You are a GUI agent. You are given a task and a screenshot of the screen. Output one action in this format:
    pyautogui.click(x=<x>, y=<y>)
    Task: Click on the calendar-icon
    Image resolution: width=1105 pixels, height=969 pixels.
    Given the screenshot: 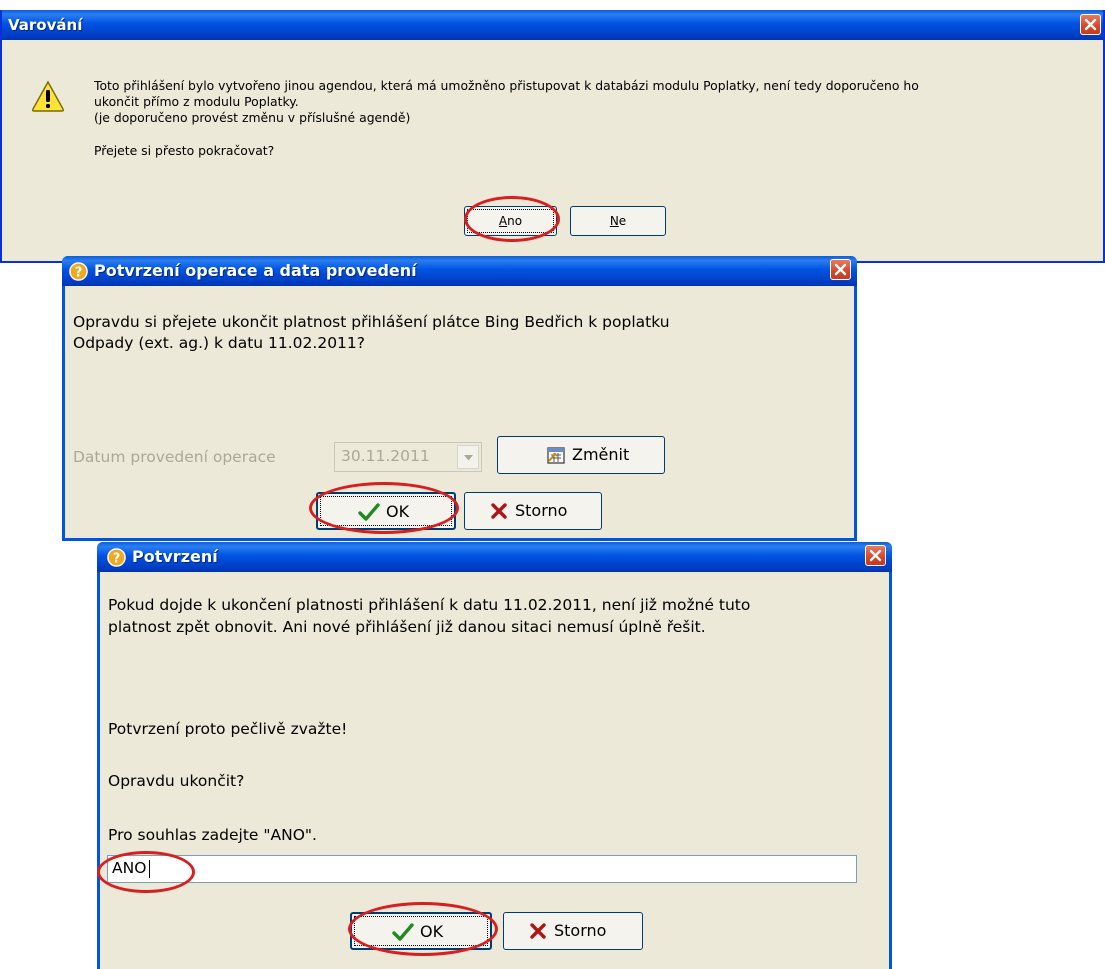 What is the action you would take?
    pyautogui.click(x=556, y=455)
    